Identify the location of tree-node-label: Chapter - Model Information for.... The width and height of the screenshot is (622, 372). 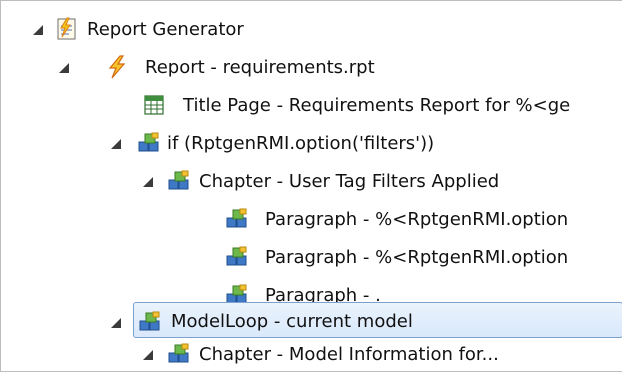
(349, 354).